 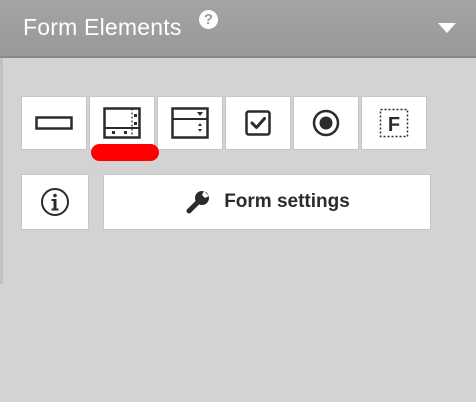 What do you see at coordinates (447, 28) in the screenshot?
I see `collapse-caret-icon` at bounding box center [447, 28].